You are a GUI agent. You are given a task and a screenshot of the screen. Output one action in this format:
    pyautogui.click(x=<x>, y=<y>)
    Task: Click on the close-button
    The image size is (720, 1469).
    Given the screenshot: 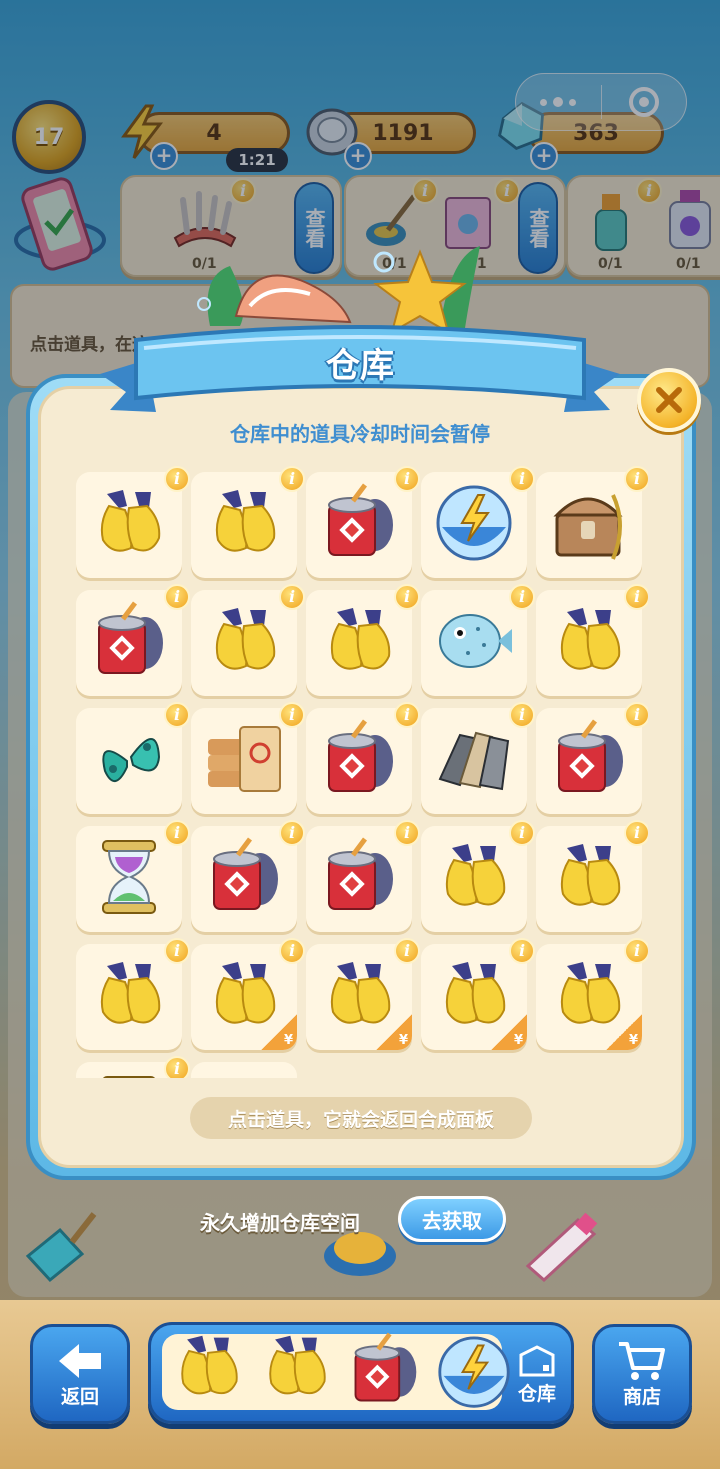 What is the action you would take?
    pyautogui.click(x=669, y=400)
    